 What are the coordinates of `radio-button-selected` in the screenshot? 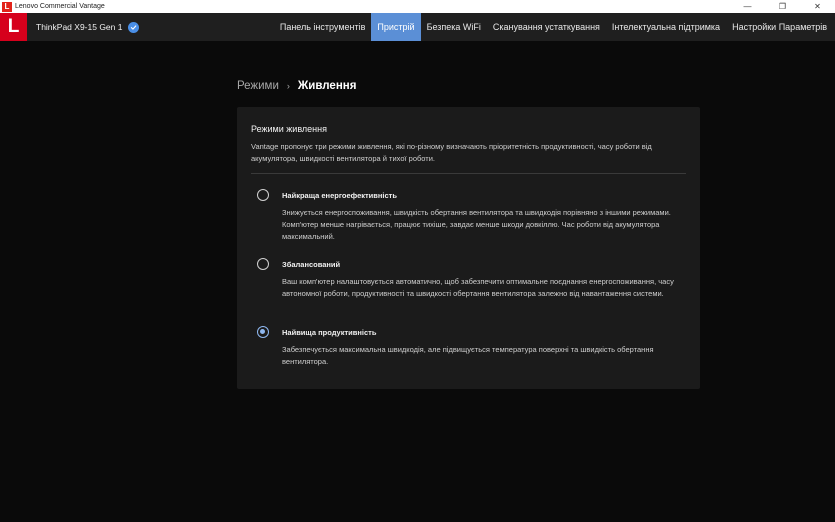 It's located at (263, 332).